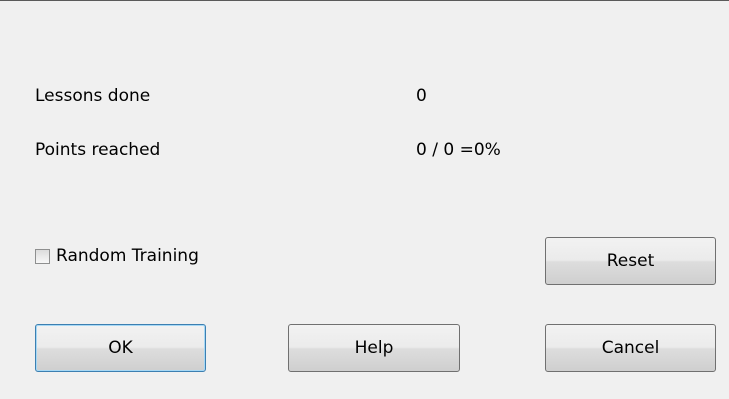  What do you see at coordinates (120, 348) in the screenshot?
I see `ok-button: OK` at bounding box center [120, 348].